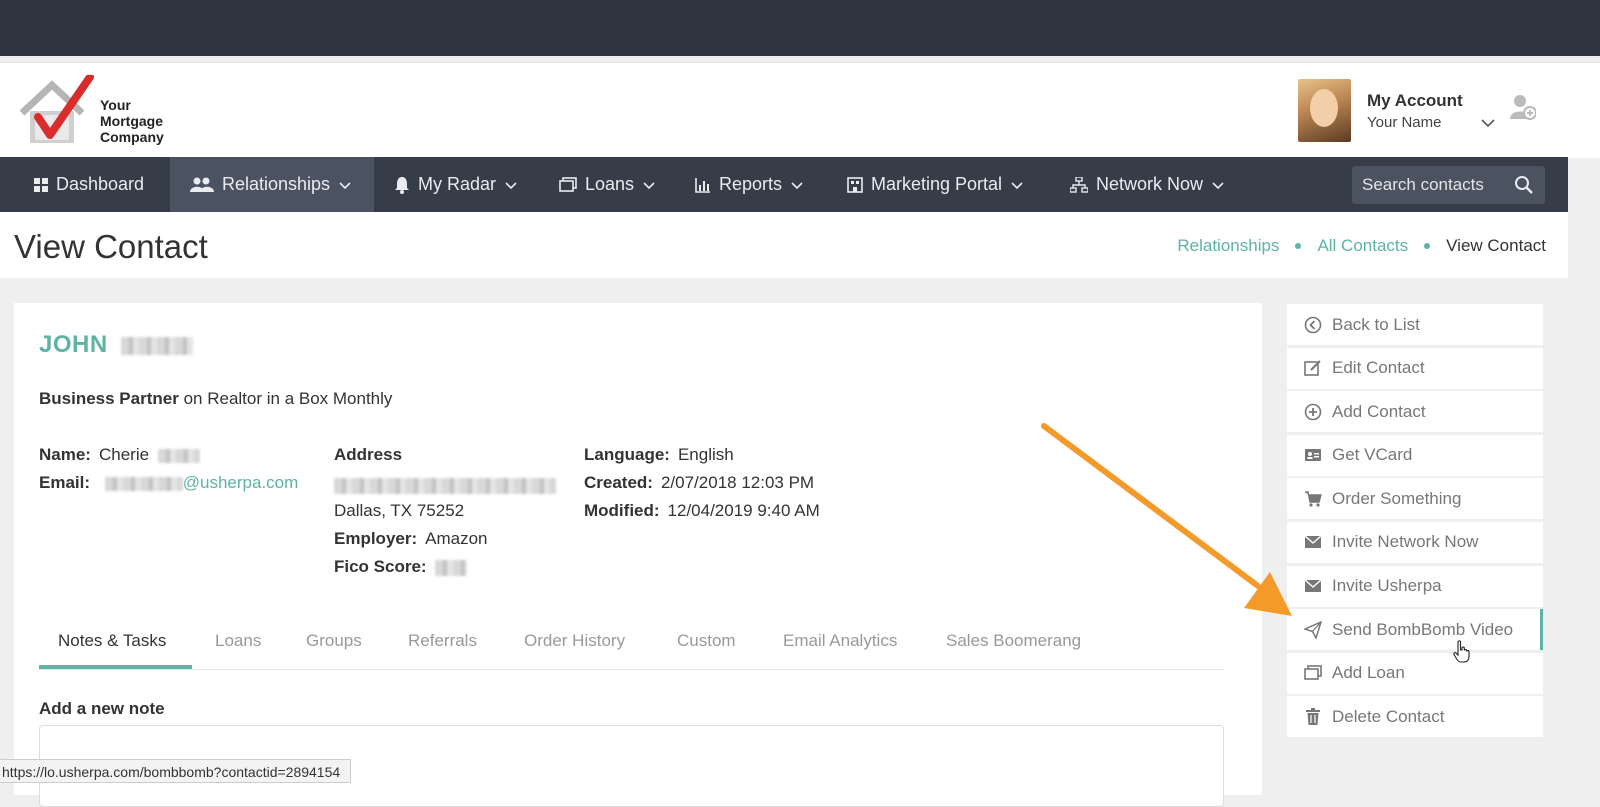  I want to click on action-label: Delete Contact, so click(1388, 716).